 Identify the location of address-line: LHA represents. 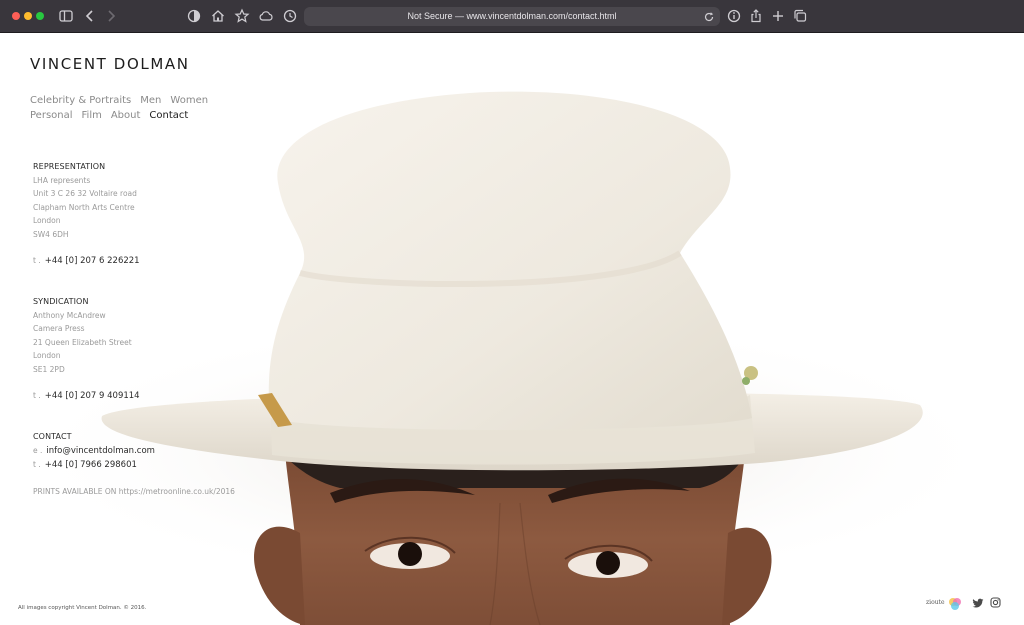
(62, 180).